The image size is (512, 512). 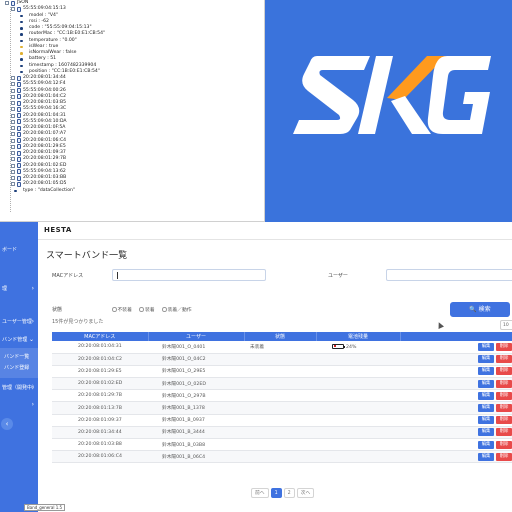 I want to click on mac-address-input, so click(x=189, y=275).